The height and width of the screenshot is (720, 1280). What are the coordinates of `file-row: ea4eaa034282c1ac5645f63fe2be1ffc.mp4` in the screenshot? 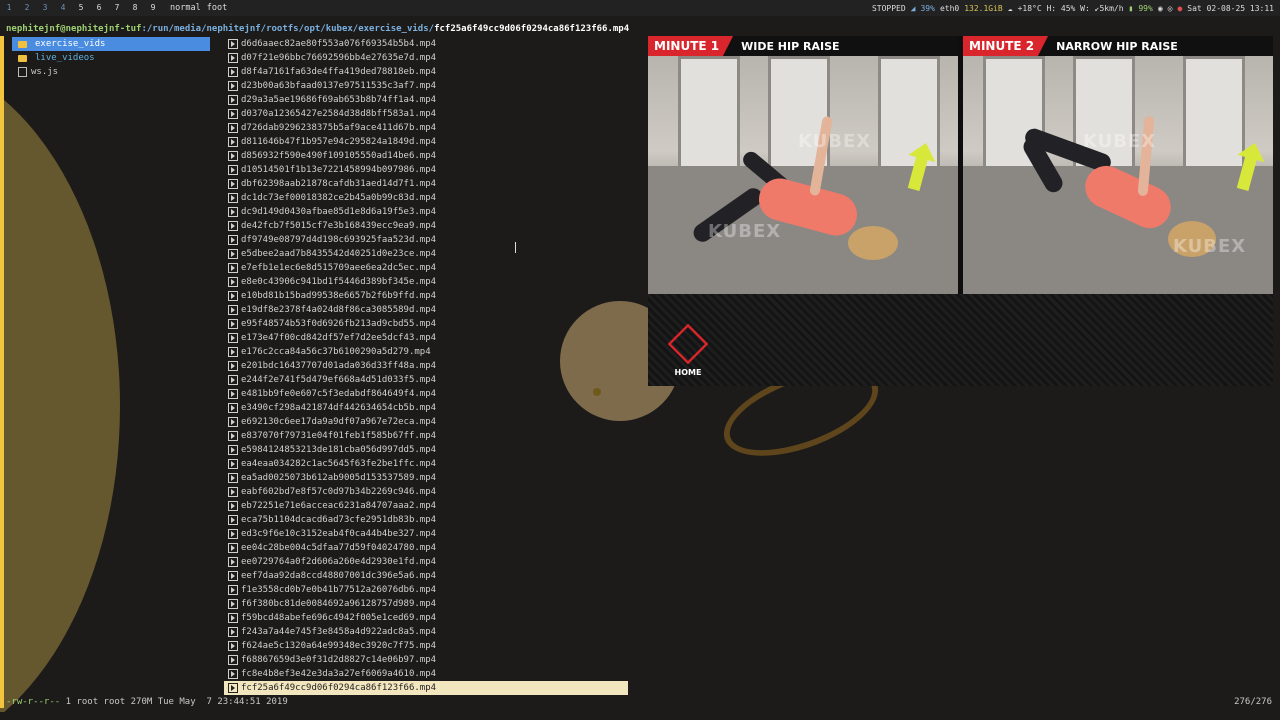 It's located at (428, 464).